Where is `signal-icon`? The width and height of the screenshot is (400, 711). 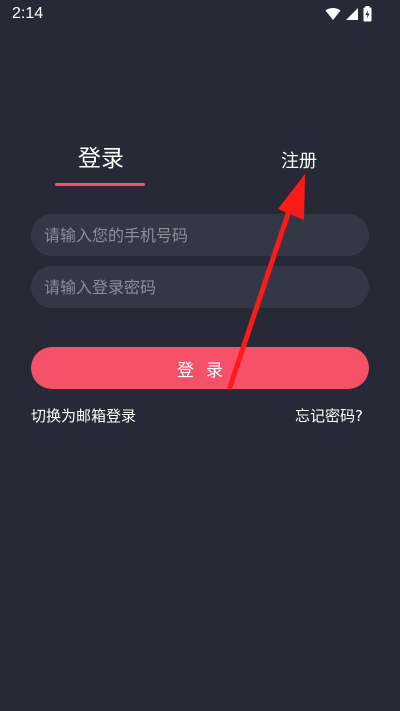
signal-icon is located at coordinates (352, 14).